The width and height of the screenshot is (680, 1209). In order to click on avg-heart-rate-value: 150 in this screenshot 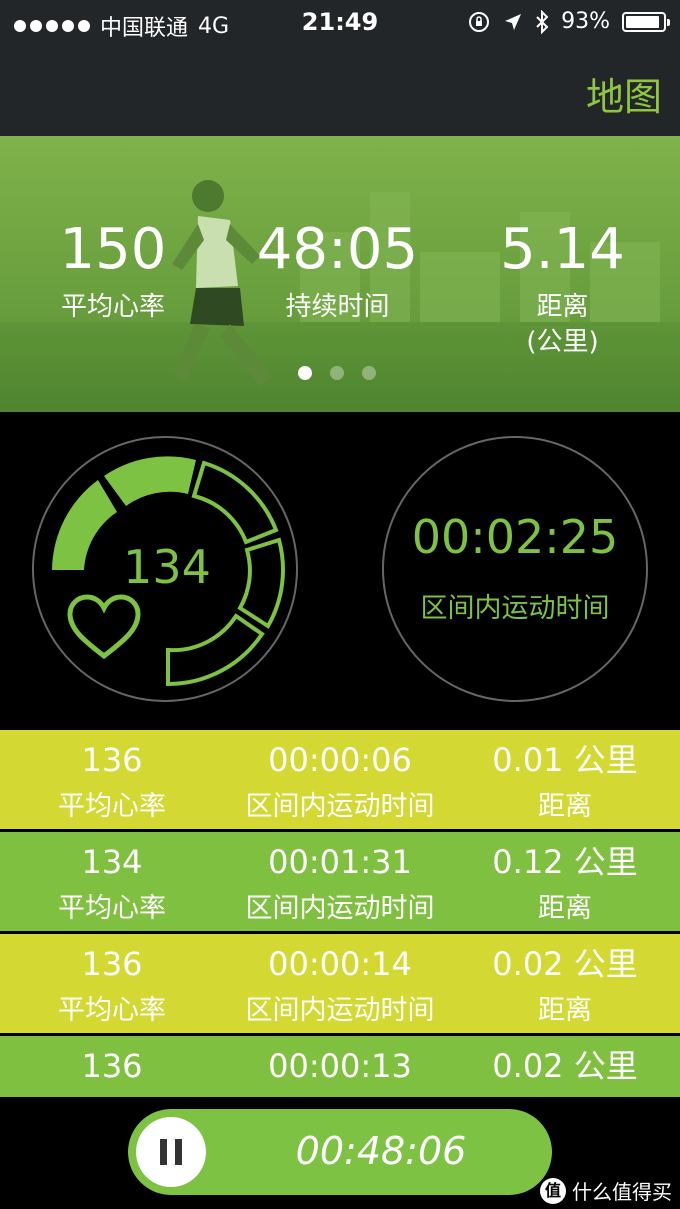, I will do `click(113, 249)`.